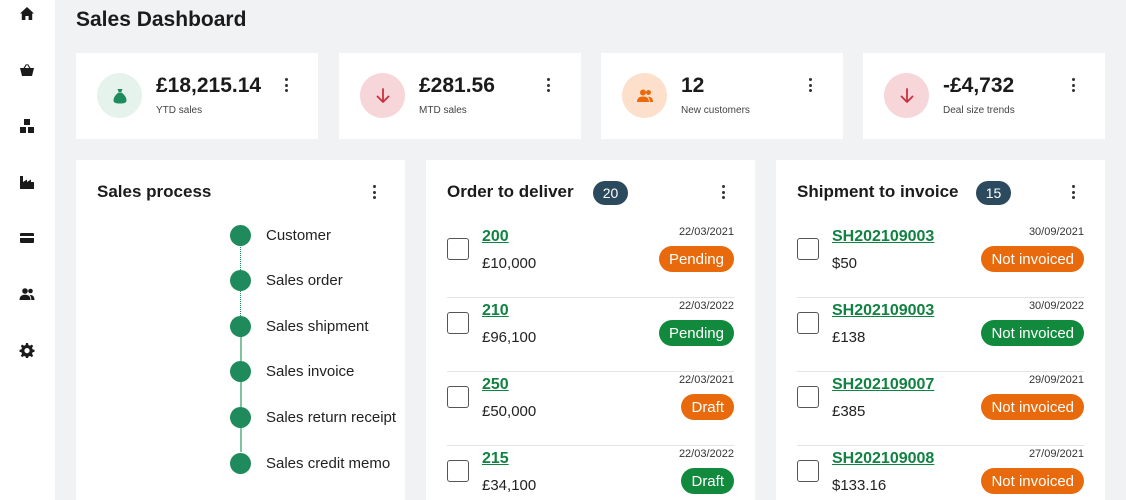 This screenshot has height=500, width=1126. I want to click on step-label: Sales return receipt, so click(331, 417).